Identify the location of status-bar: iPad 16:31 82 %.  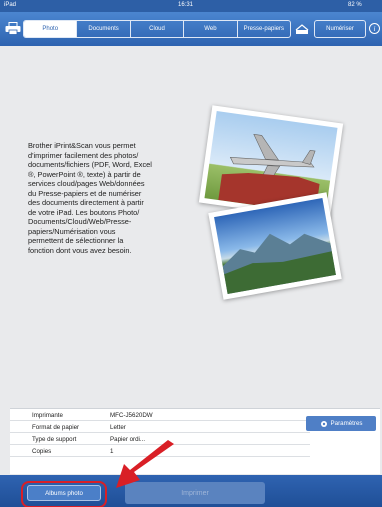
(191, 6).